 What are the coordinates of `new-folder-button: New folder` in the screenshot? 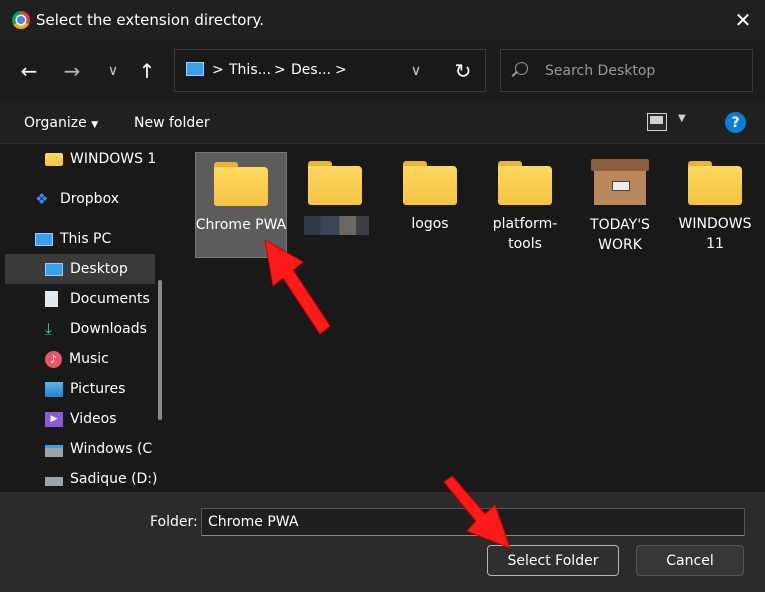 It's located at (172, 123).